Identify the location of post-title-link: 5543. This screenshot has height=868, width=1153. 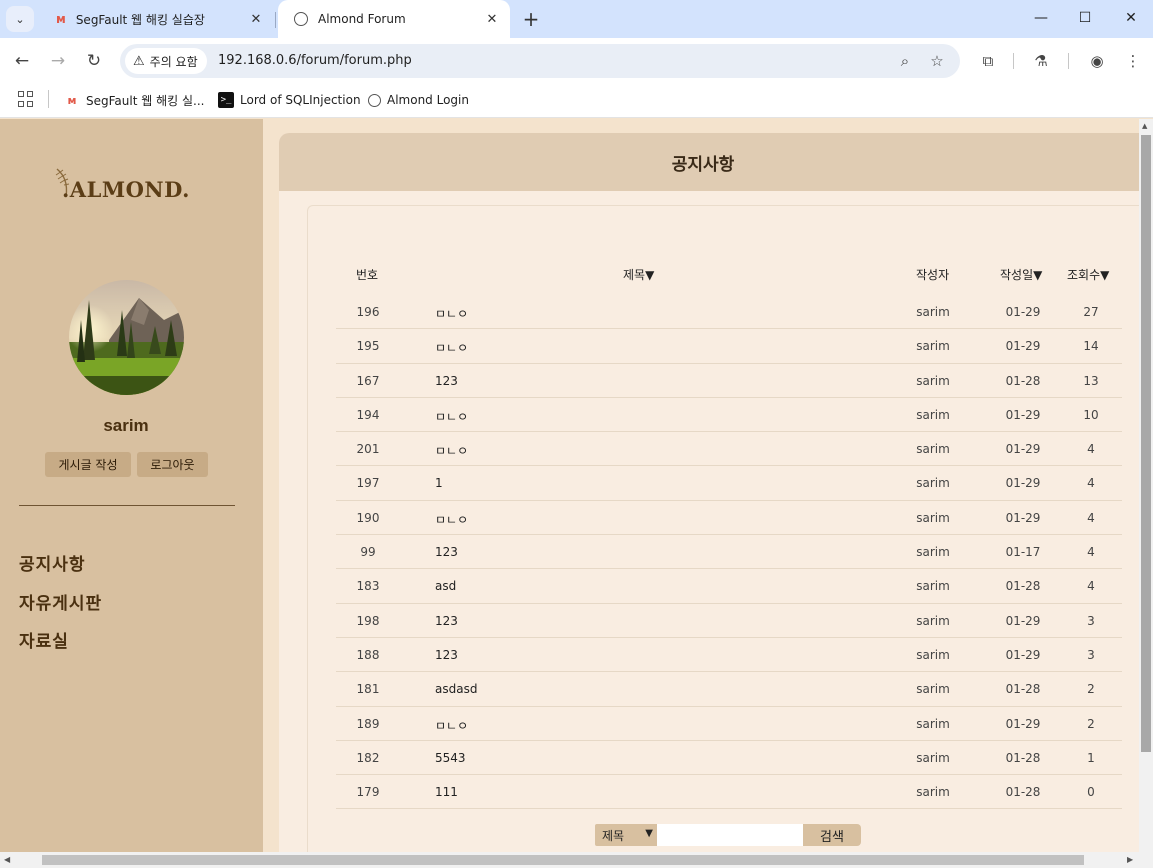
(450, 758).